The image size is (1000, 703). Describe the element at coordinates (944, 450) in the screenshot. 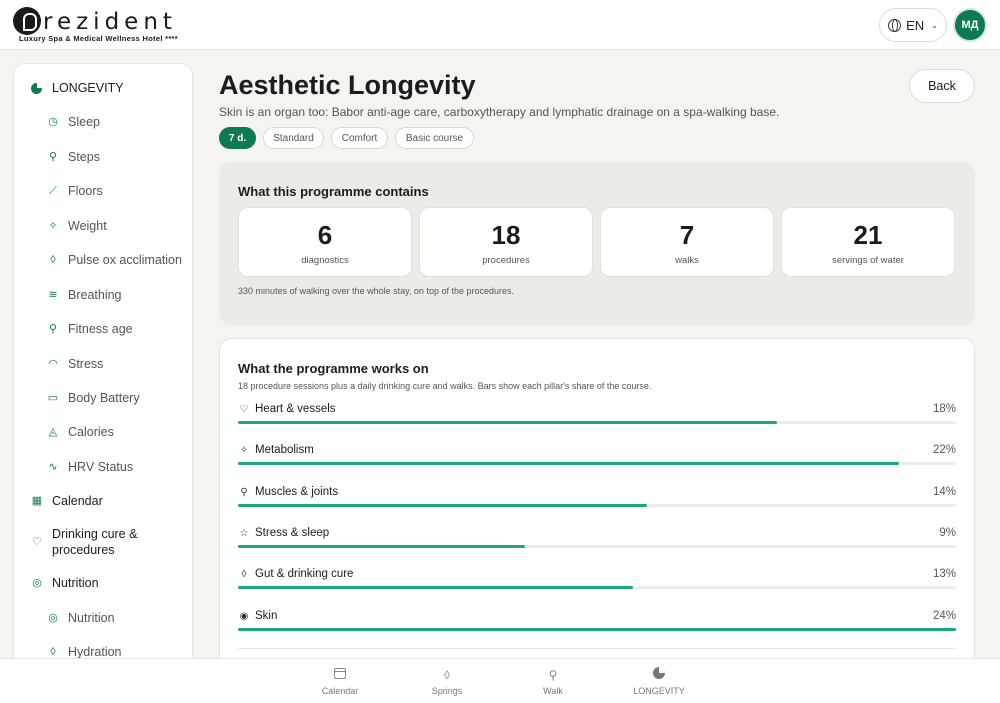

I see `pillar-percent: 22%` at that location.